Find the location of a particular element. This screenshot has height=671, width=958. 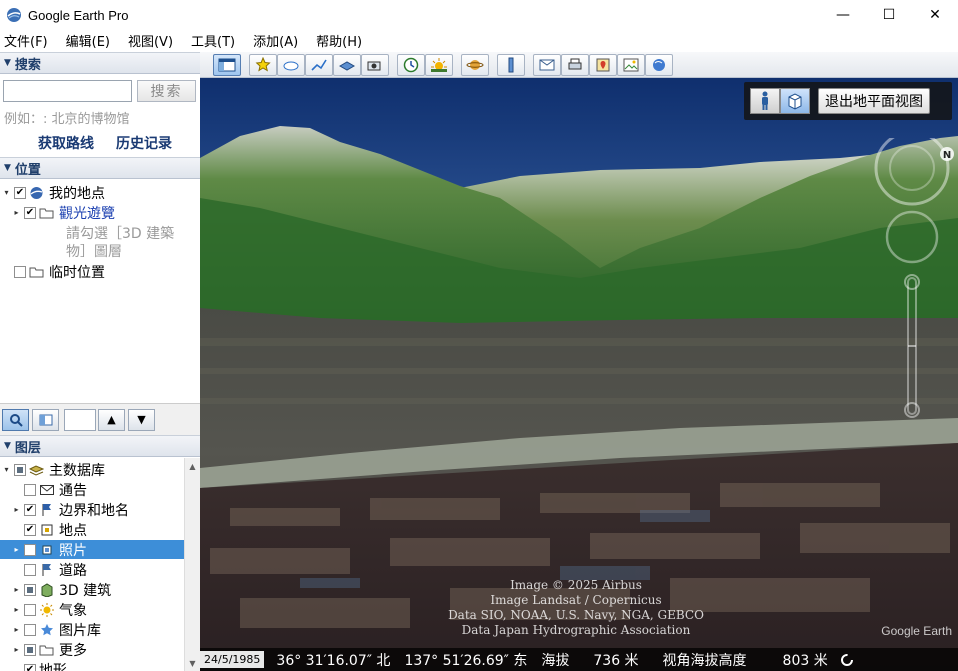

print-button is located at coordinates (575, 64).